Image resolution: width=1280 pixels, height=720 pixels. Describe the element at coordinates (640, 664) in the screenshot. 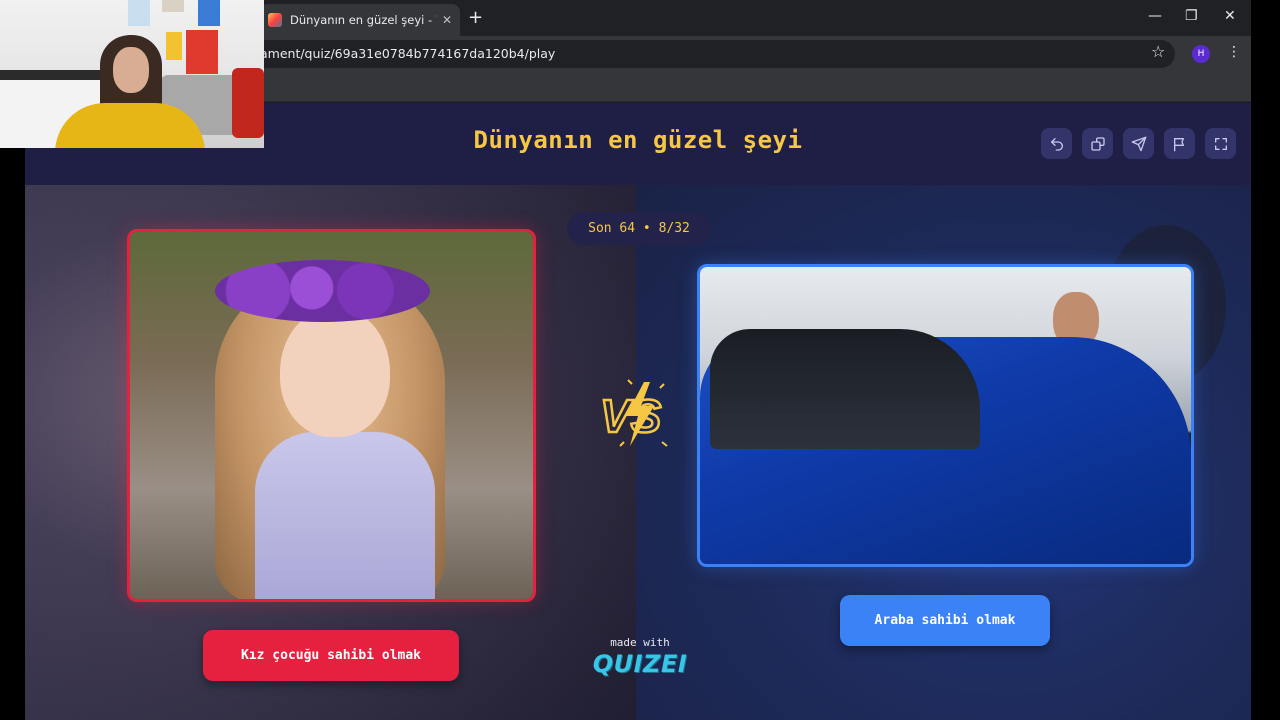

I see `quizei-logo: QUIZEI` at that location.